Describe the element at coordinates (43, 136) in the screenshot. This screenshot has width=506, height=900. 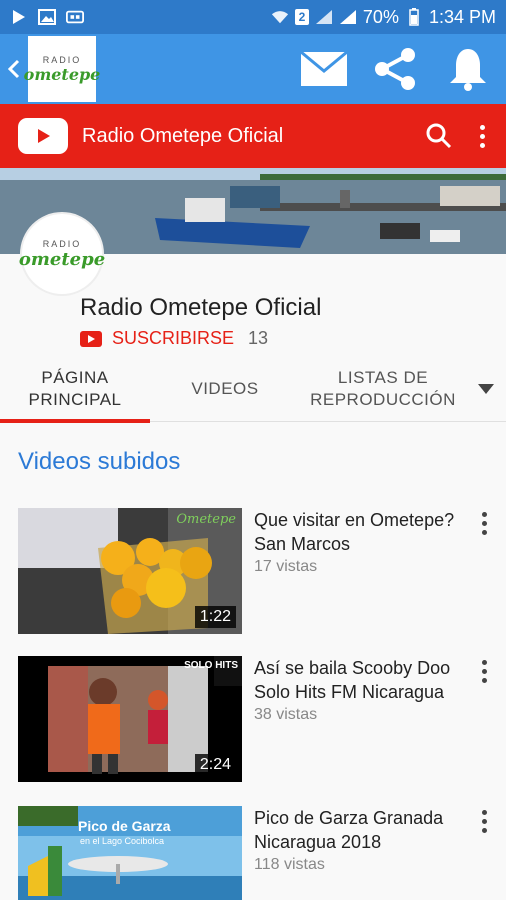
I see `youtube-logo-icon` at that location.